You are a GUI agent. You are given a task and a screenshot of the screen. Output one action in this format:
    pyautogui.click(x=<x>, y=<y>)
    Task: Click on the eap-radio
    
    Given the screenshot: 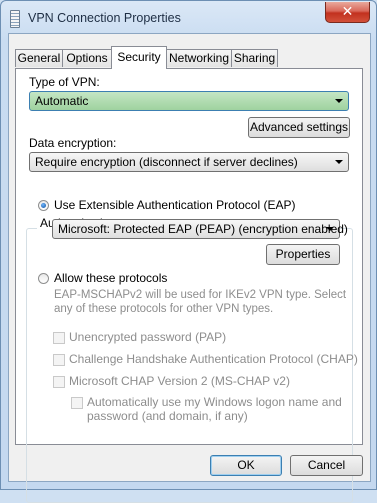 What is the action you would take?
    pyautogui.click(x=43, y=205)
    